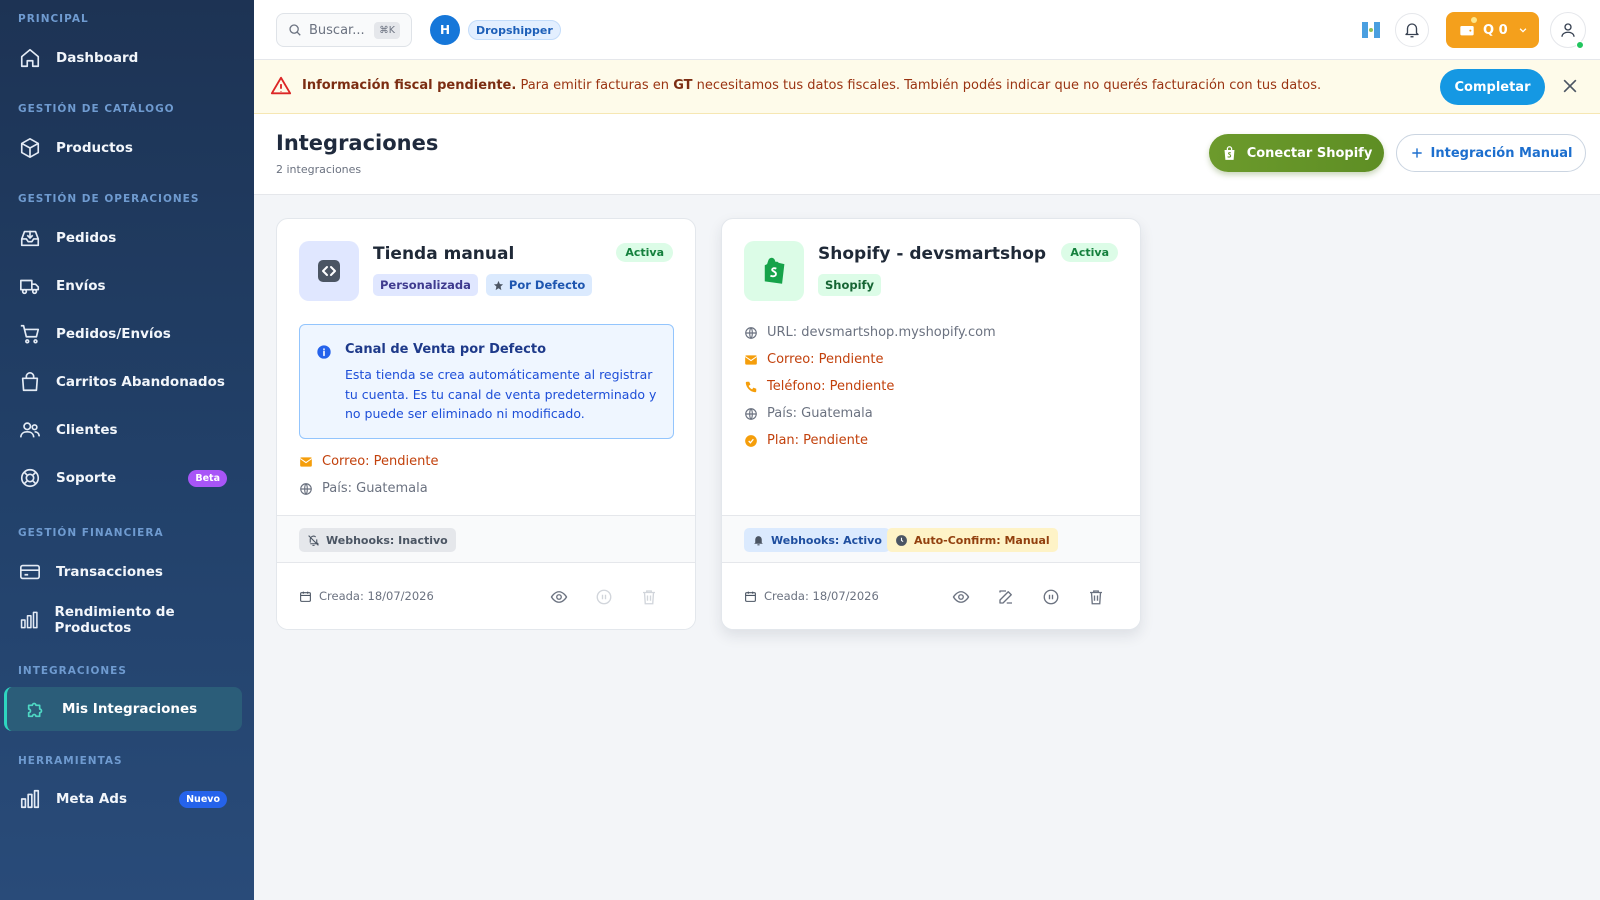 The image size is (1600, 900). What do you see at coordinates (123, 430) in the screenshot?
I see `sidebar-item-clientes: Clientes` at bounding box center [123, 430].